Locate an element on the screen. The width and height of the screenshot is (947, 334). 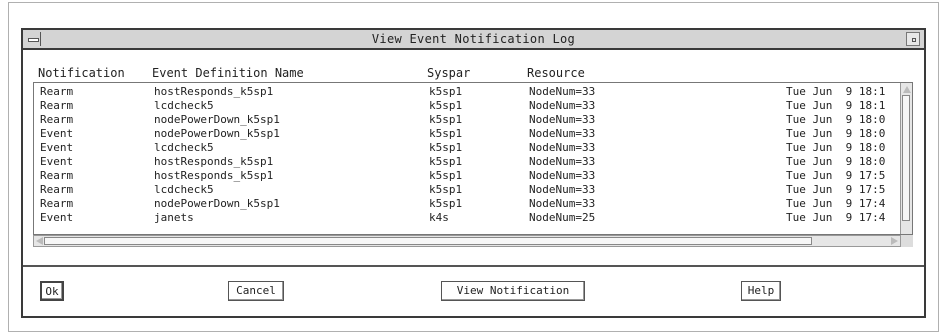
help-button: Help is located at coordinates (761, 291).